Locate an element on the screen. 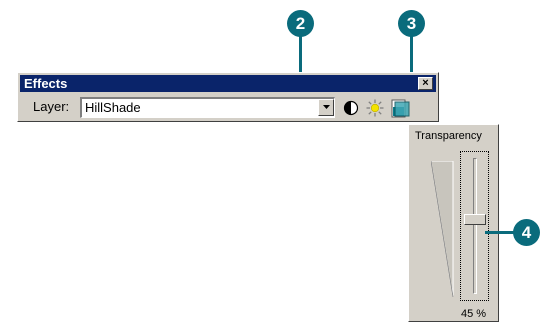  transparency-button is located at coordinates (402, 108).